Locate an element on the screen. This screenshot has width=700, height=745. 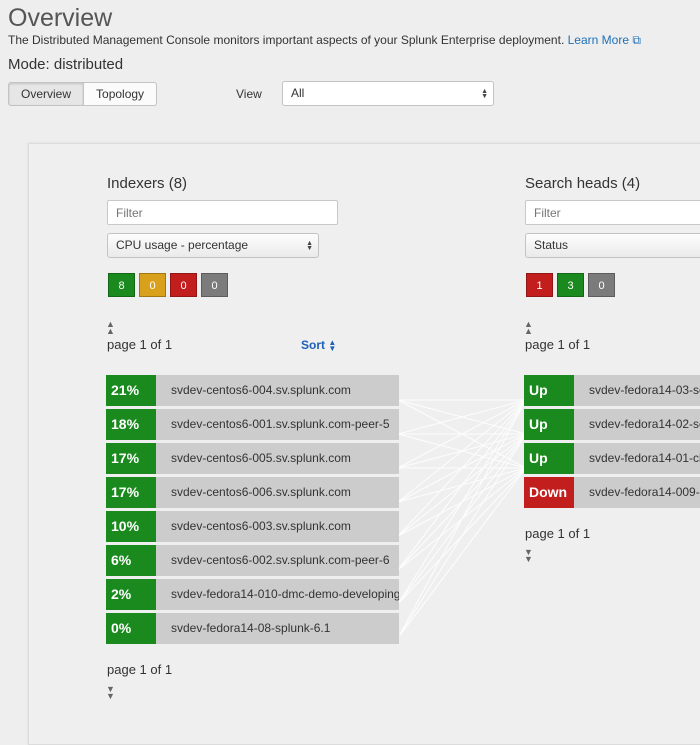
search-head-row: Up svdev-fedora14-03-se is located at coordinates (612, 390).